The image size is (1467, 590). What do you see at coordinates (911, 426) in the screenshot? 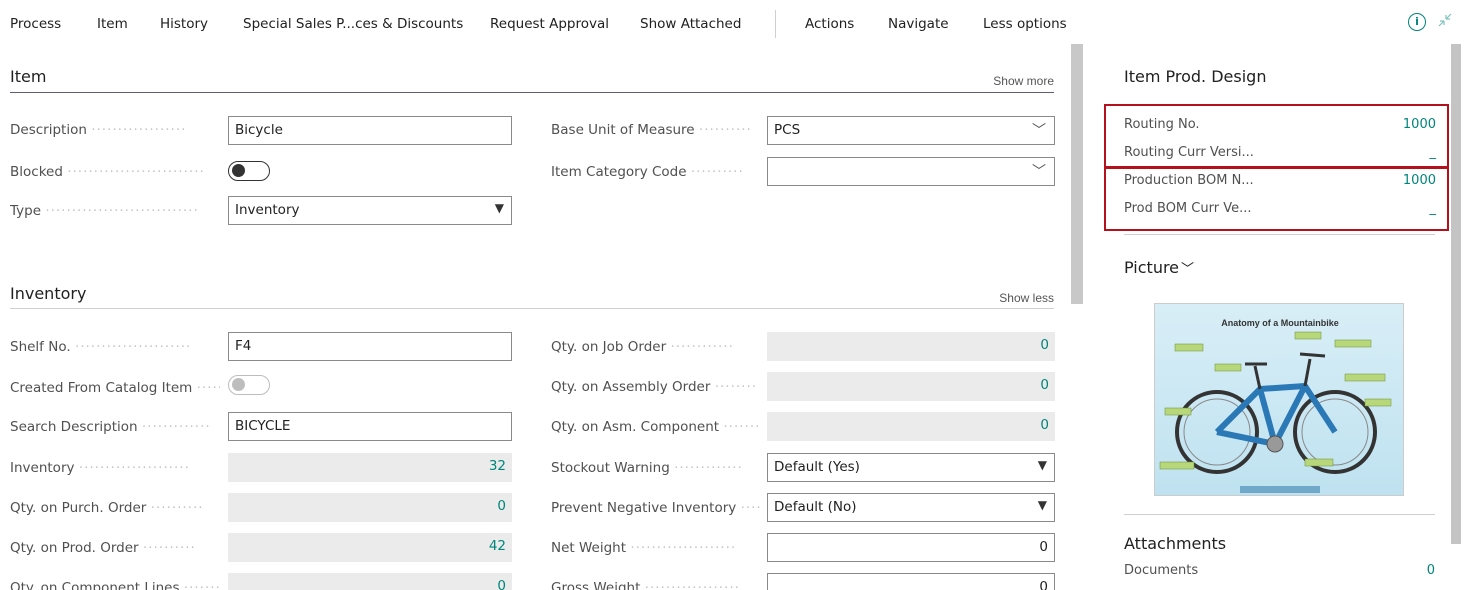
I see `qty-asm-component-value: 0` at bounding box center [911, 426].